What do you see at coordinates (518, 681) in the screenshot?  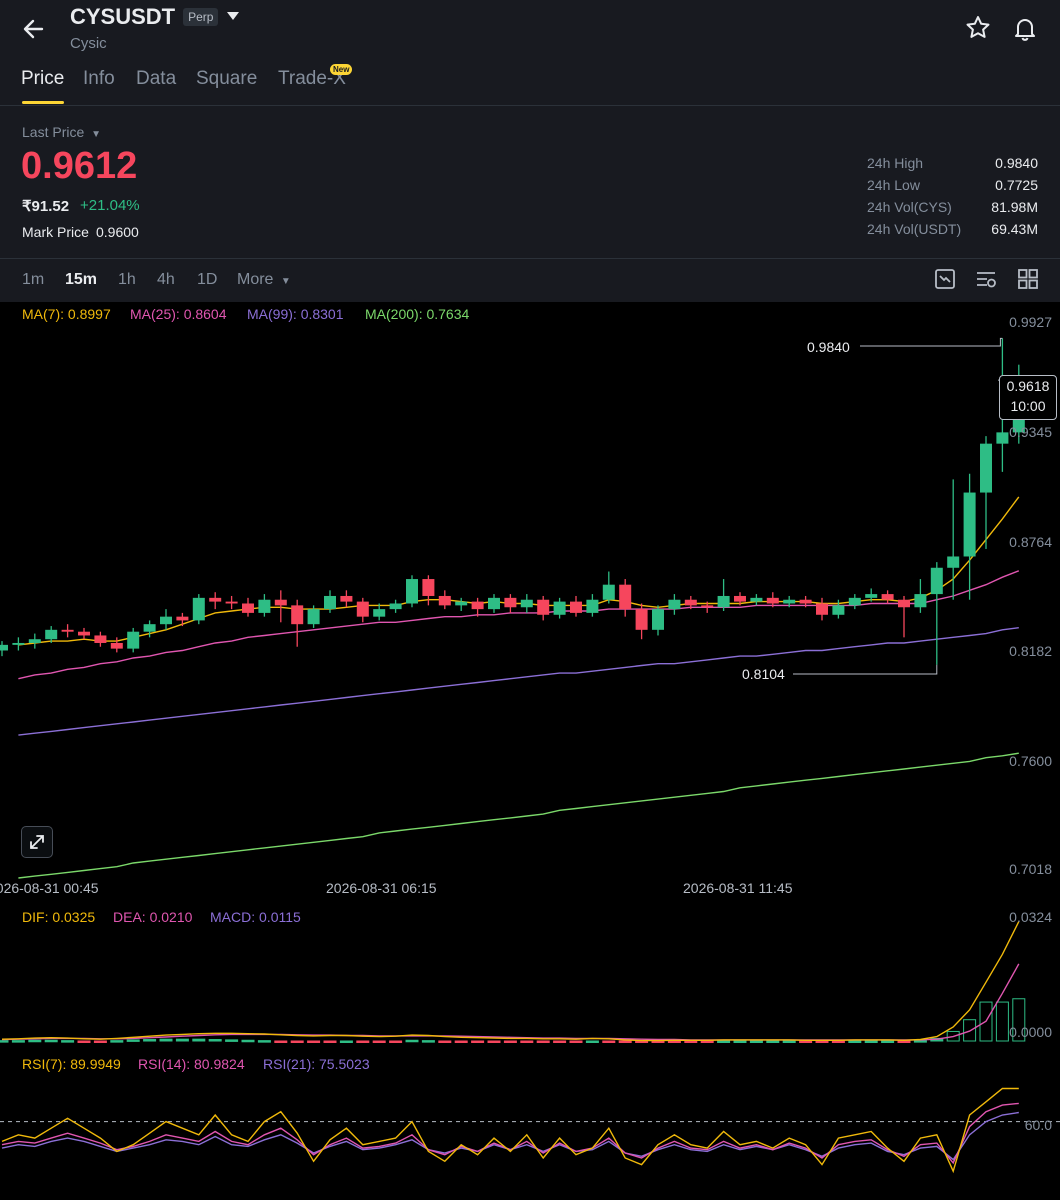 I see `ma99-line` at bounding box center [518, 681].